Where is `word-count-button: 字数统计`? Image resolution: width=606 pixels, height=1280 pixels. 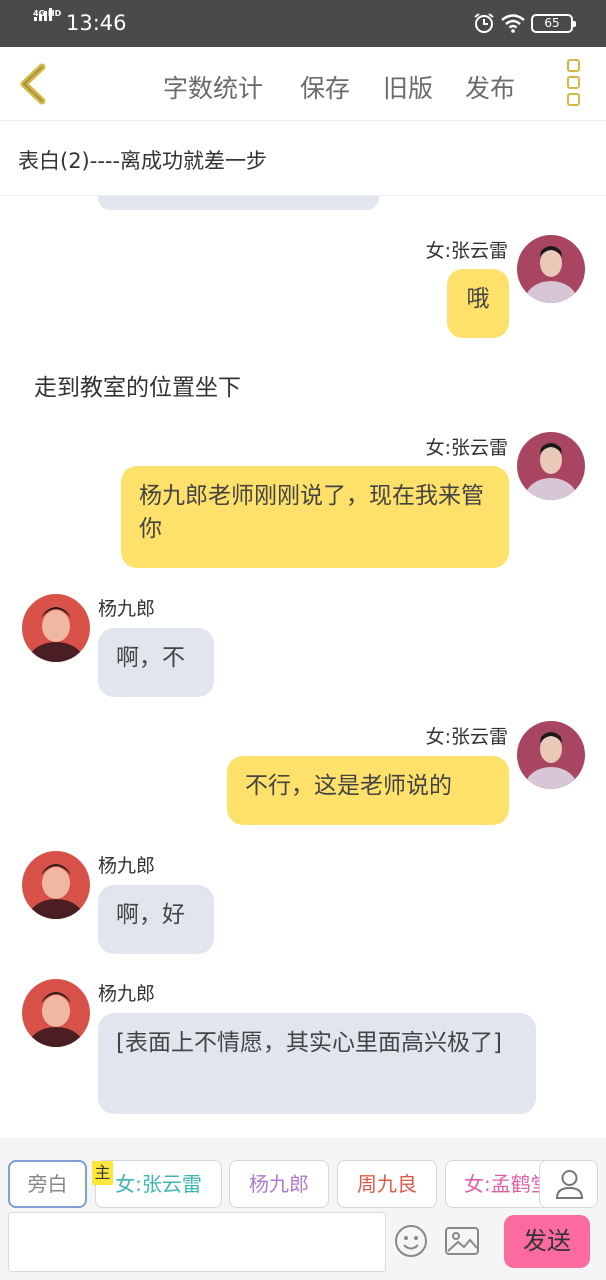 word-count-button: 字数统计 is located at coordinates (213, 87).